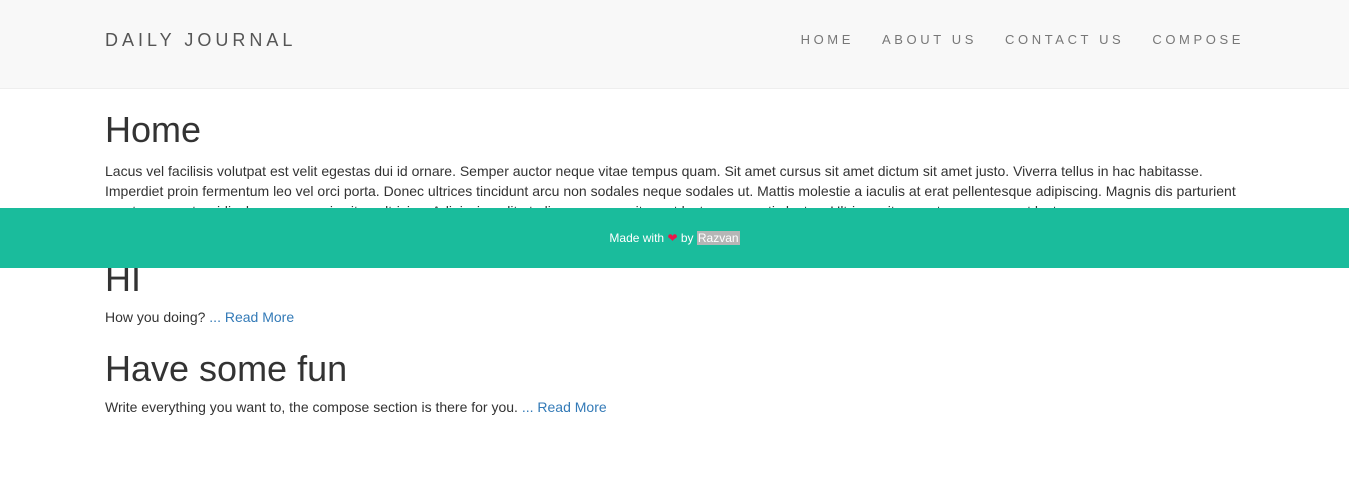 The width and height of the screenshot is (1349, 489). What do you see at coordinates (155, 317) in the screenshot?
I see `post-excerpt: How you doing?` at bounding box center [155, 317].